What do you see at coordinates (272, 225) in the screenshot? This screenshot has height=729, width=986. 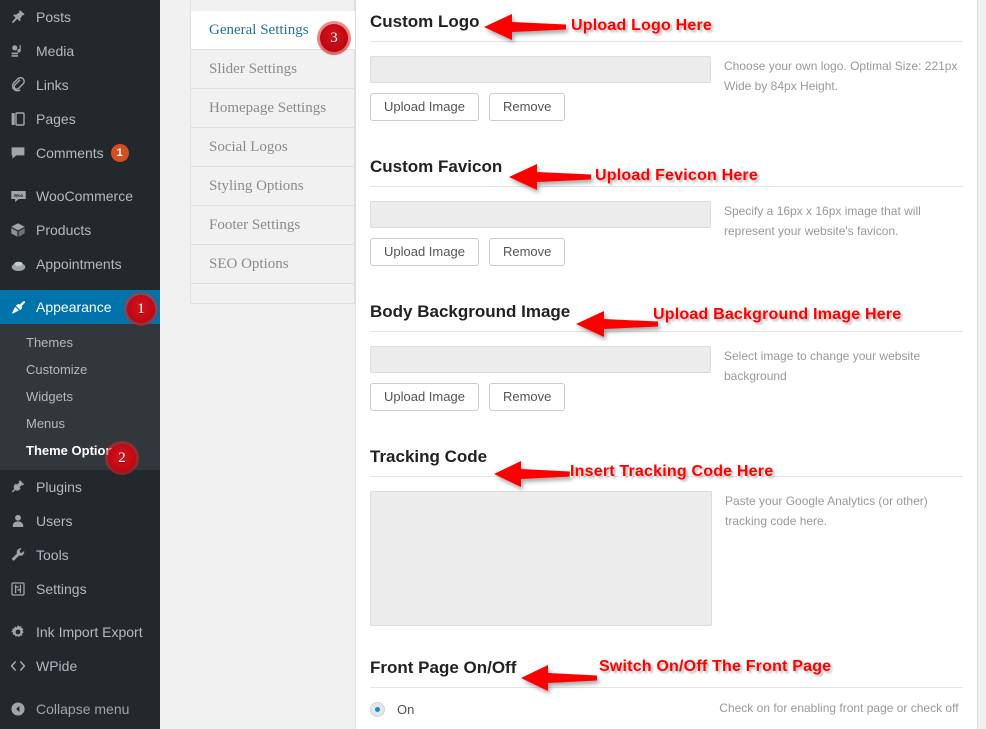 I see `tab-footer-settings: Footer Settings` at bounding box center [272, 225].